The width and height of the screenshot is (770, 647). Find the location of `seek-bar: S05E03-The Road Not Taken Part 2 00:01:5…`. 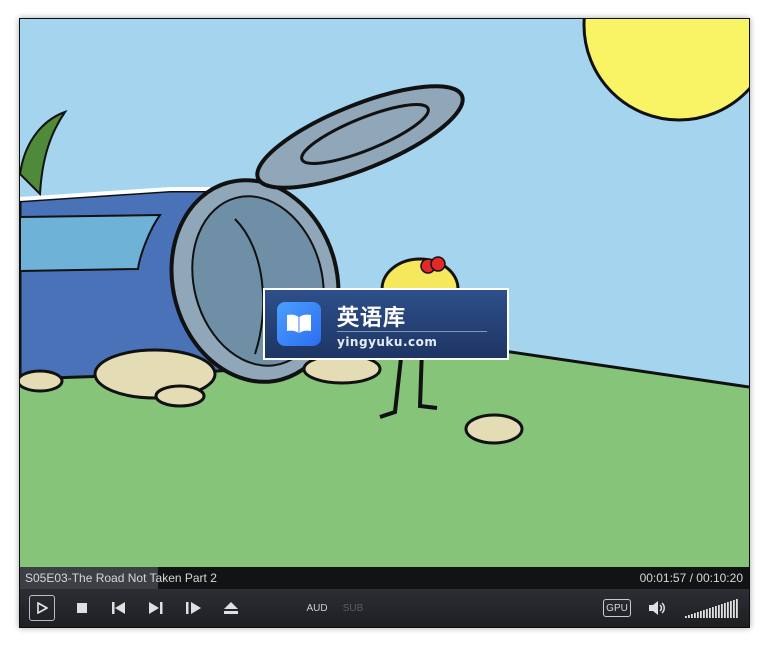

seek-bar: S05E03-The Road Not Taken Part 2 00:01:5… is located at coordinates (384, 578).